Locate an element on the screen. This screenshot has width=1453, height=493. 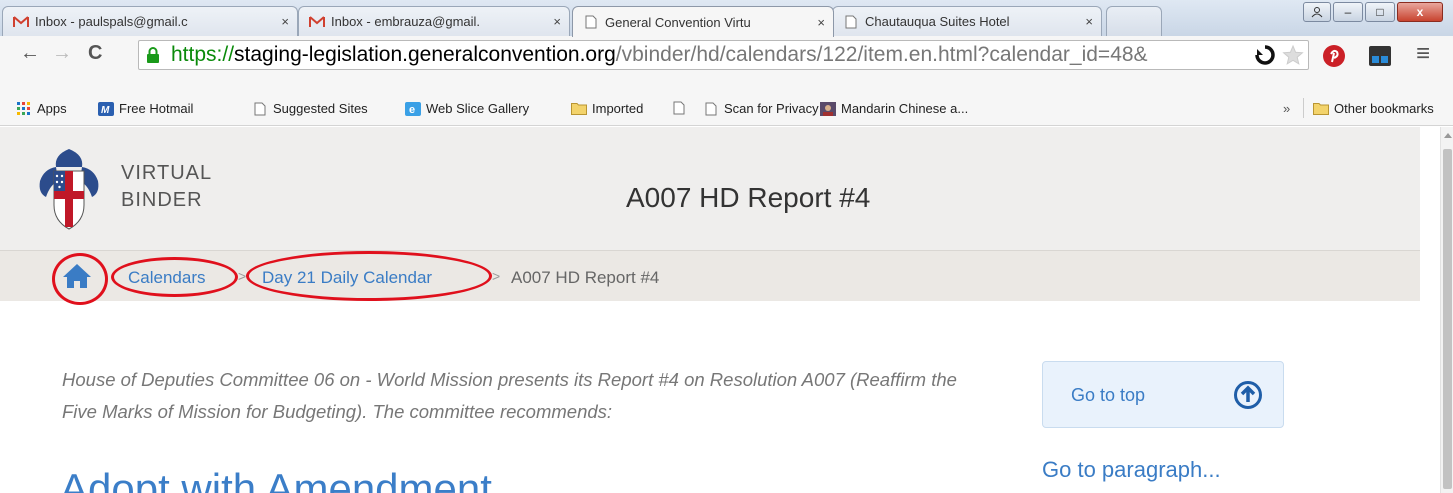
tab-title: General Convention Virtu is located at coordinates (678, 22).